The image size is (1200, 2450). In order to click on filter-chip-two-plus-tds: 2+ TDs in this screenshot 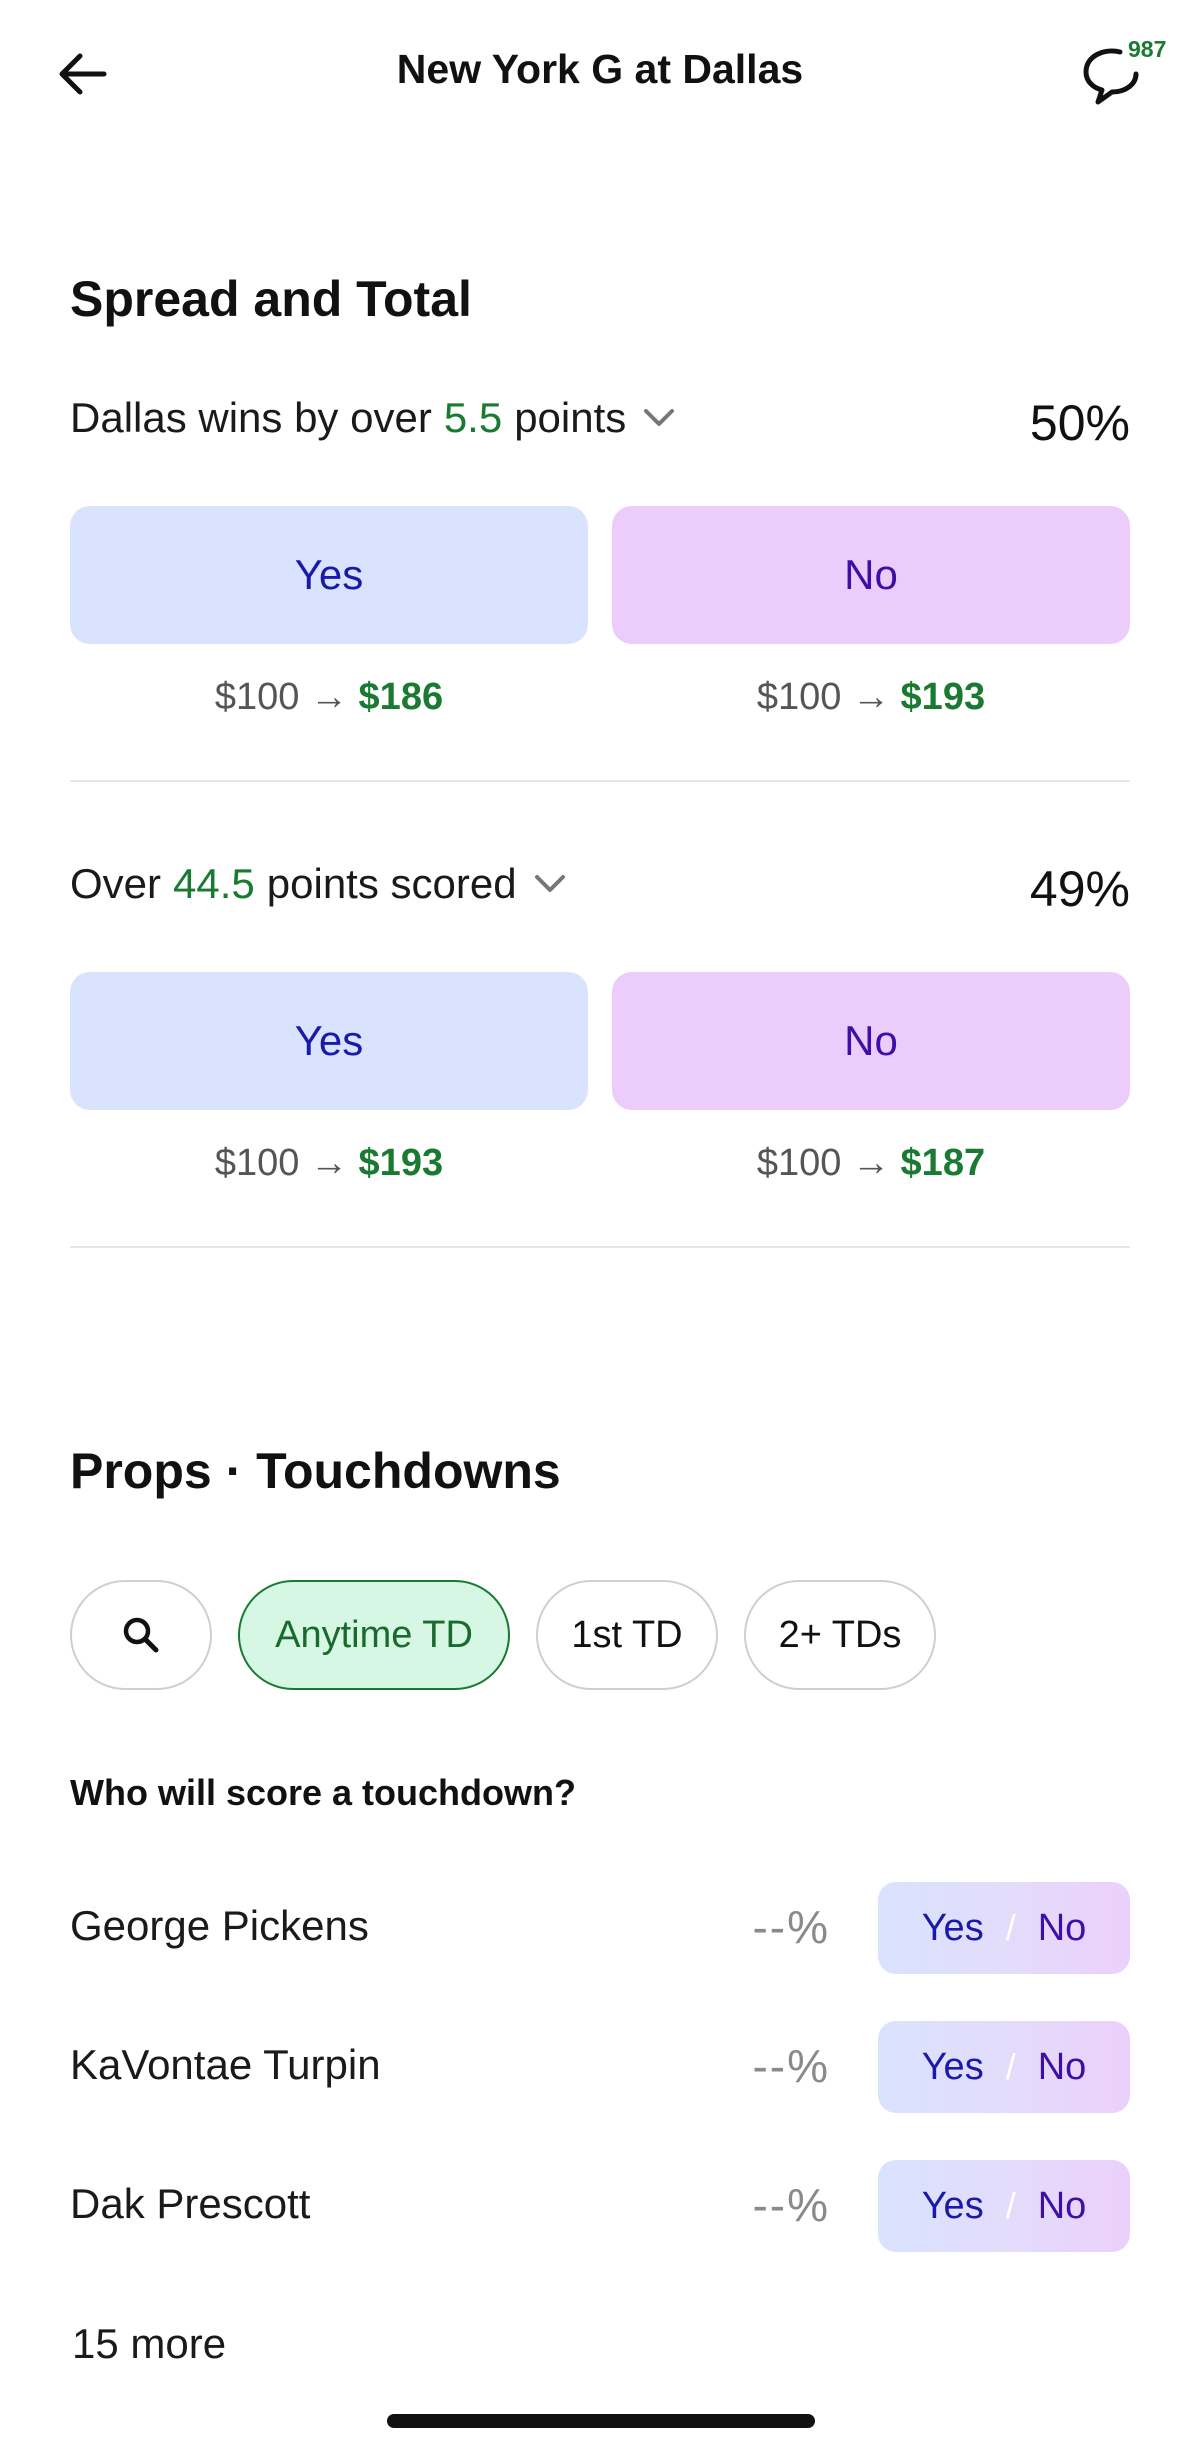, I will do `click(840, 1635)`.